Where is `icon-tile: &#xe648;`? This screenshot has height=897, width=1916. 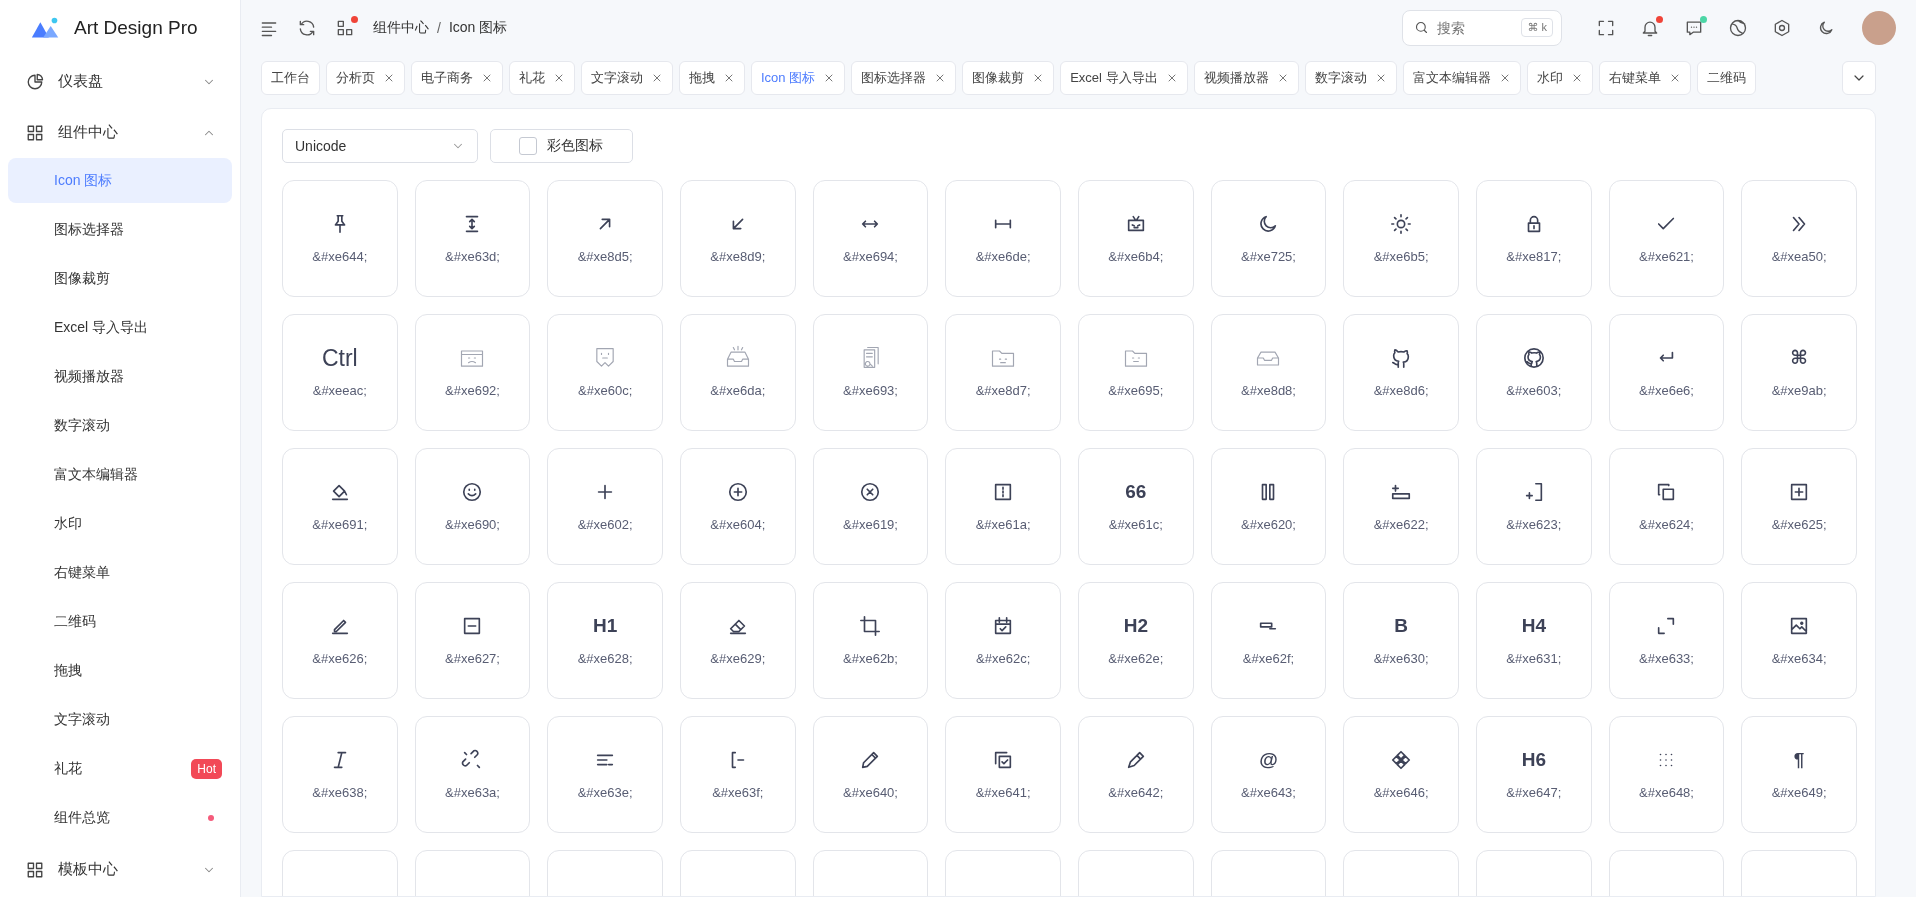
icon-tile: &#xe648; is located at coordinates (1666, 774).